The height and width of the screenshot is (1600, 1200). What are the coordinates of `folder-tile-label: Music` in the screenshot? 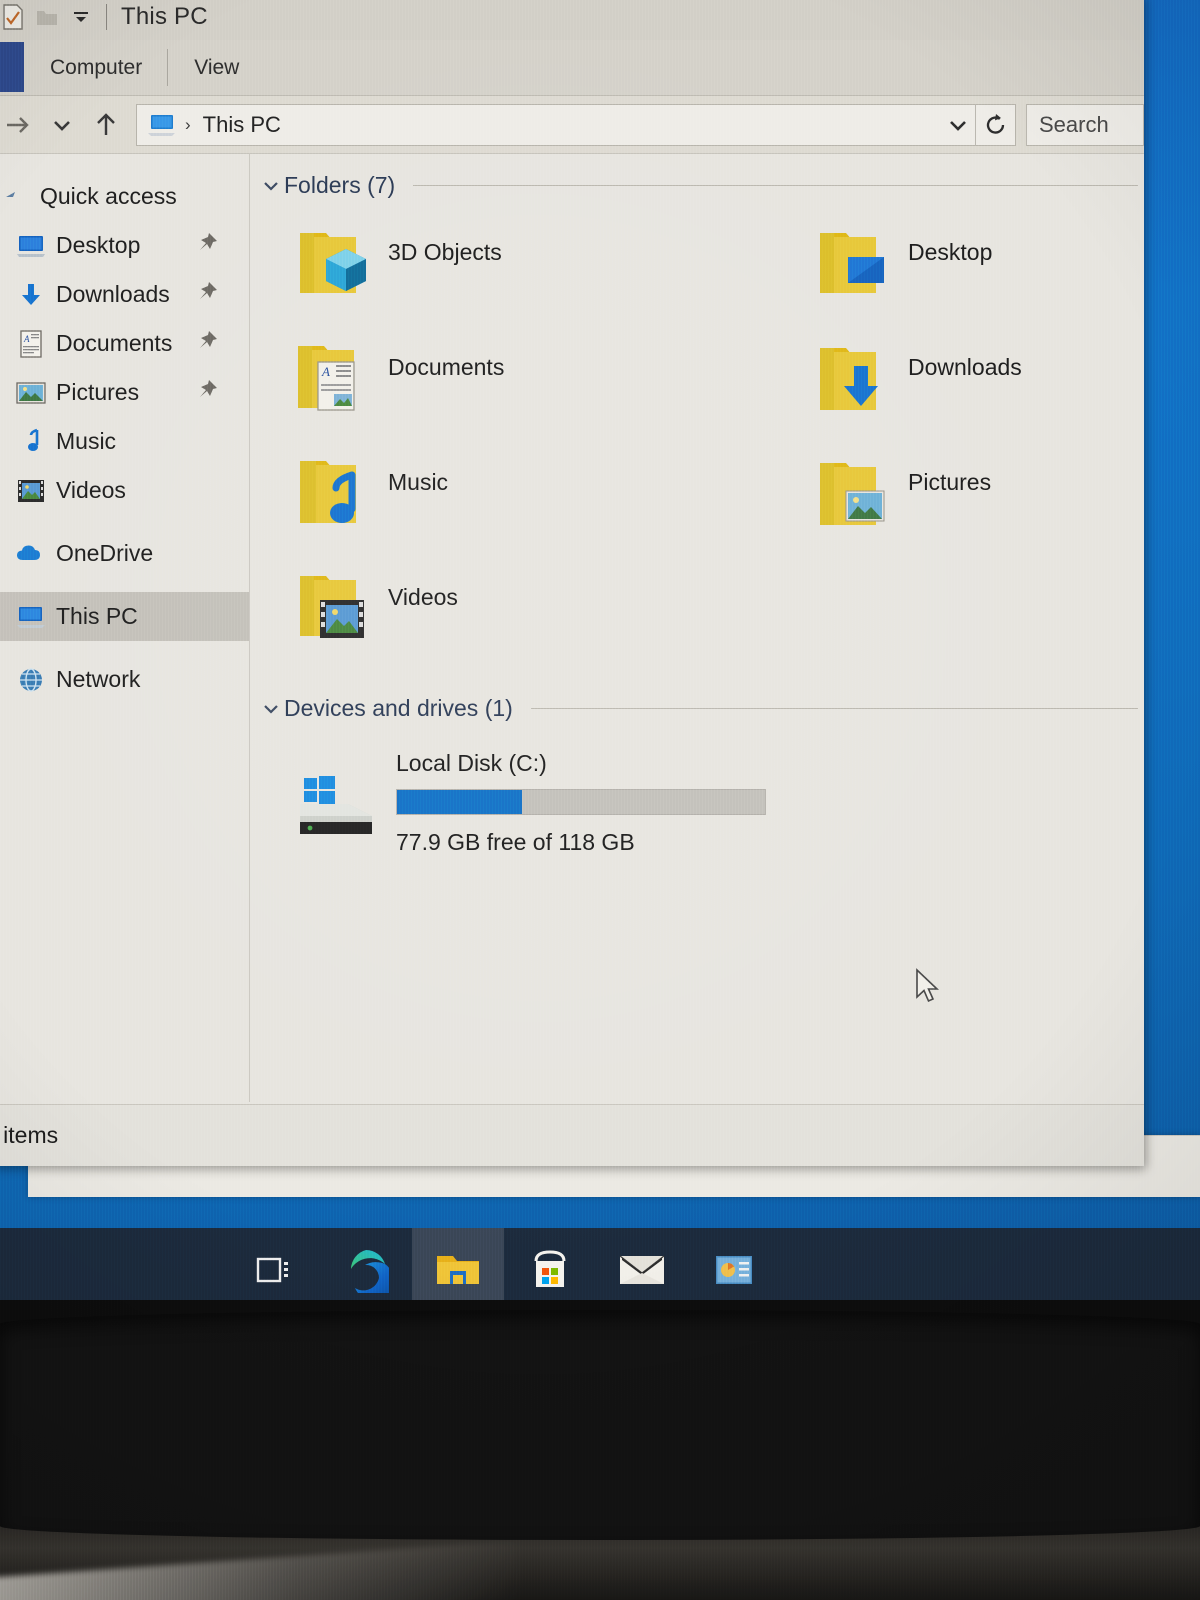 It's located at (418, 482).